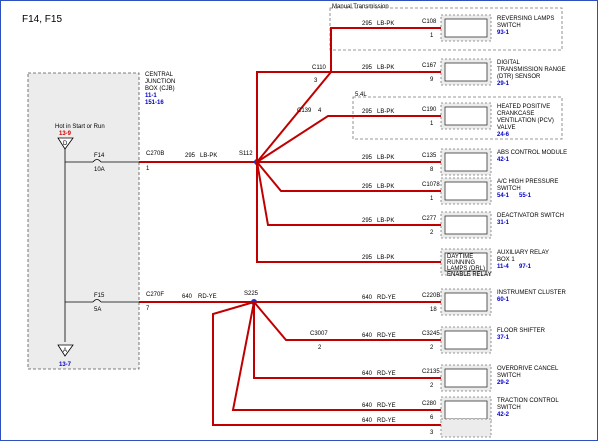  I want to click on branch-8-circuit: 640, so click(367, 298).